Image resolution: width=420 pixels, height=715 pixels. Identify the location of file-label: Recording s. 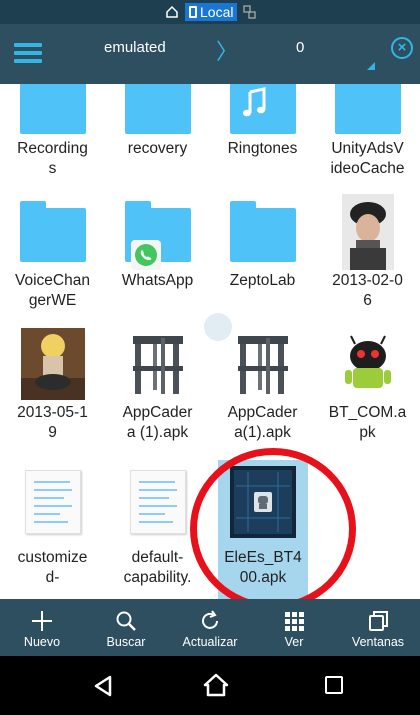
(52, 158).